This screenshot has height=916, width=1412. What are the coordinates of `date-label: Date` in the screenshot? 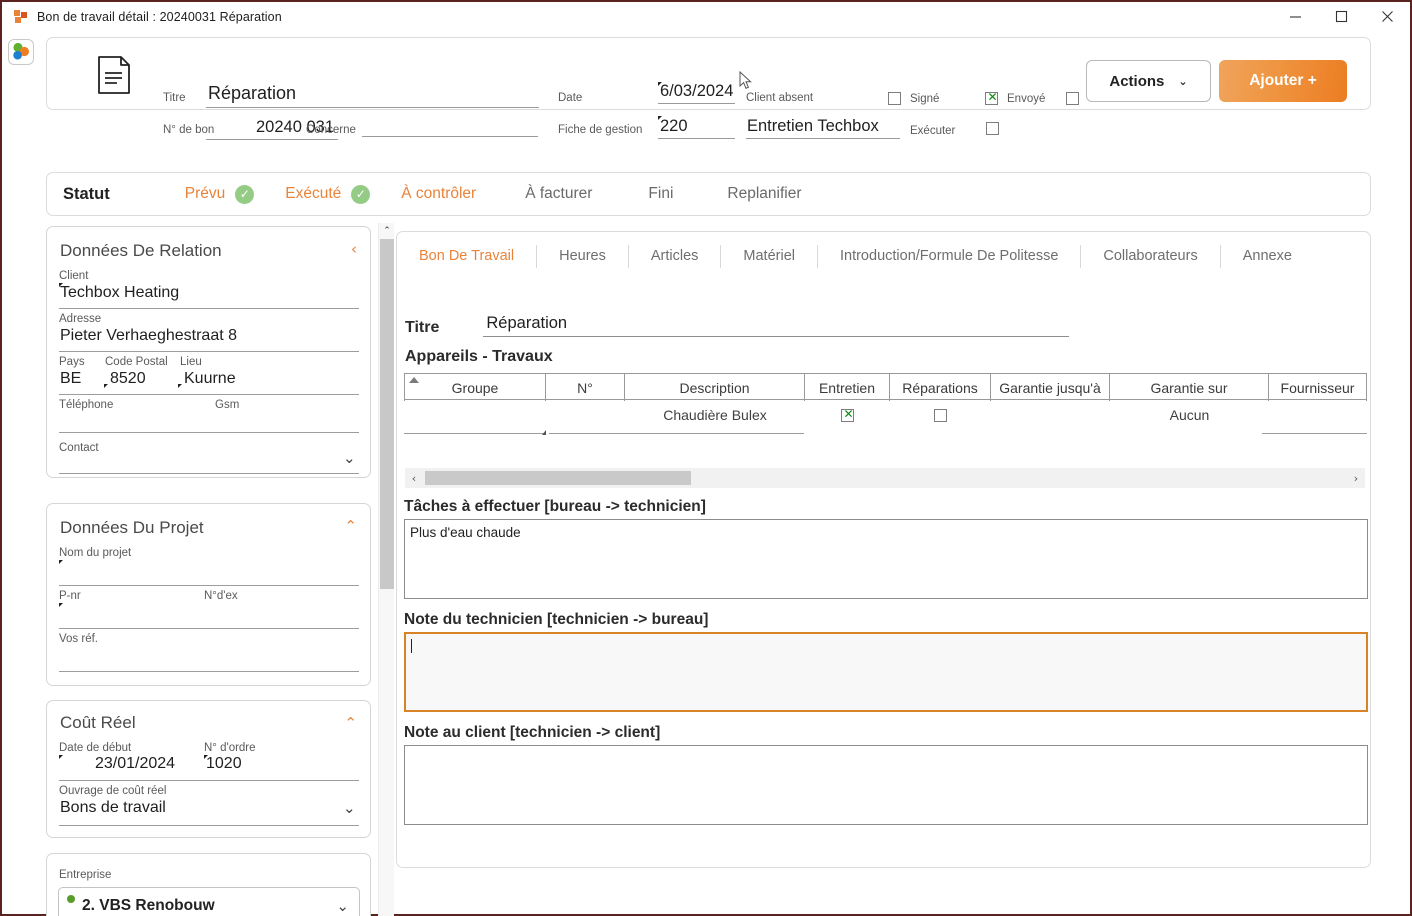 It's located at (570, 98).